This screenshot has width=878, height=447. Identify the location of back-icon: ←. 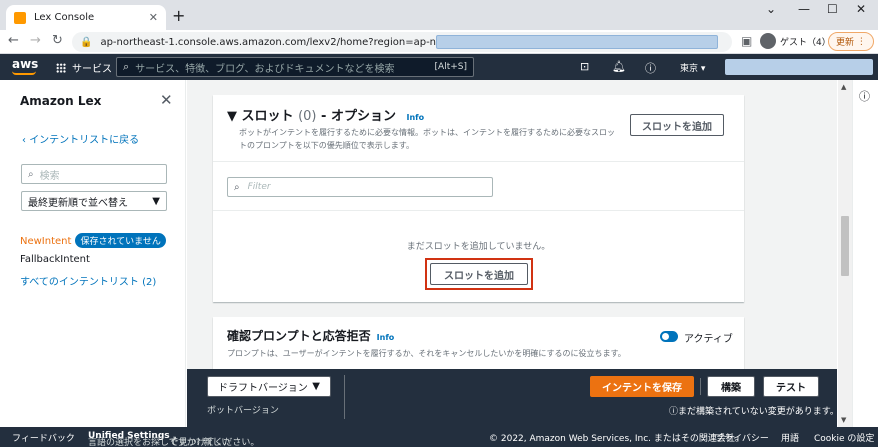
(13, 40).